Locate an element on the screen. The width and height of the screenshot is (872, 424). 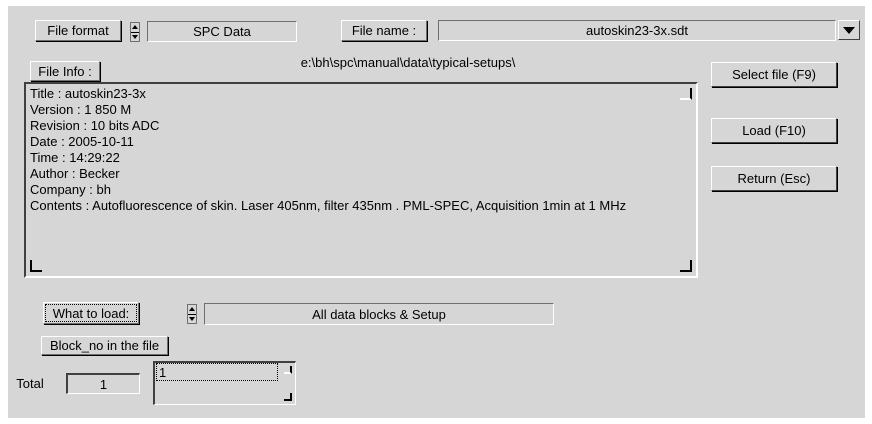
file-format-field: SPC Data is located at coordinates (222, 31).